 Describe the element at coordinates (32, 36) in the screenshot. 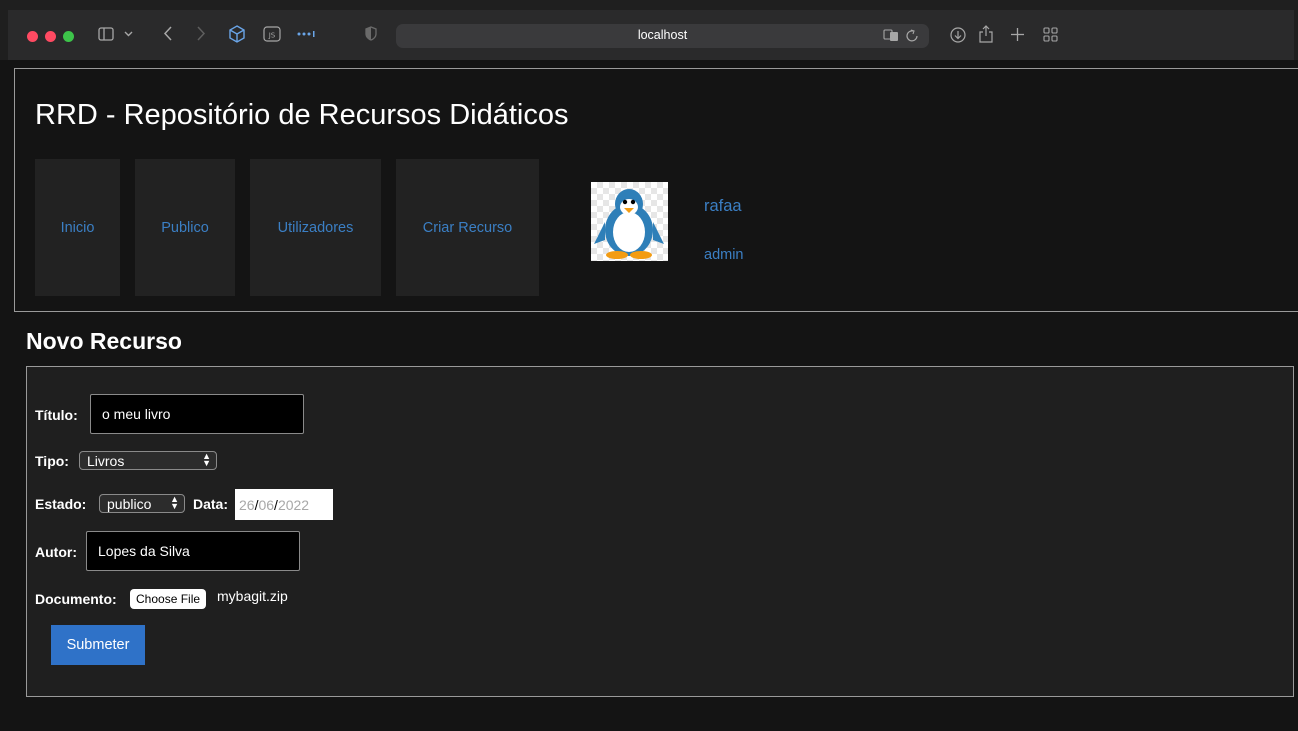

I see `close-window-button` at that location.